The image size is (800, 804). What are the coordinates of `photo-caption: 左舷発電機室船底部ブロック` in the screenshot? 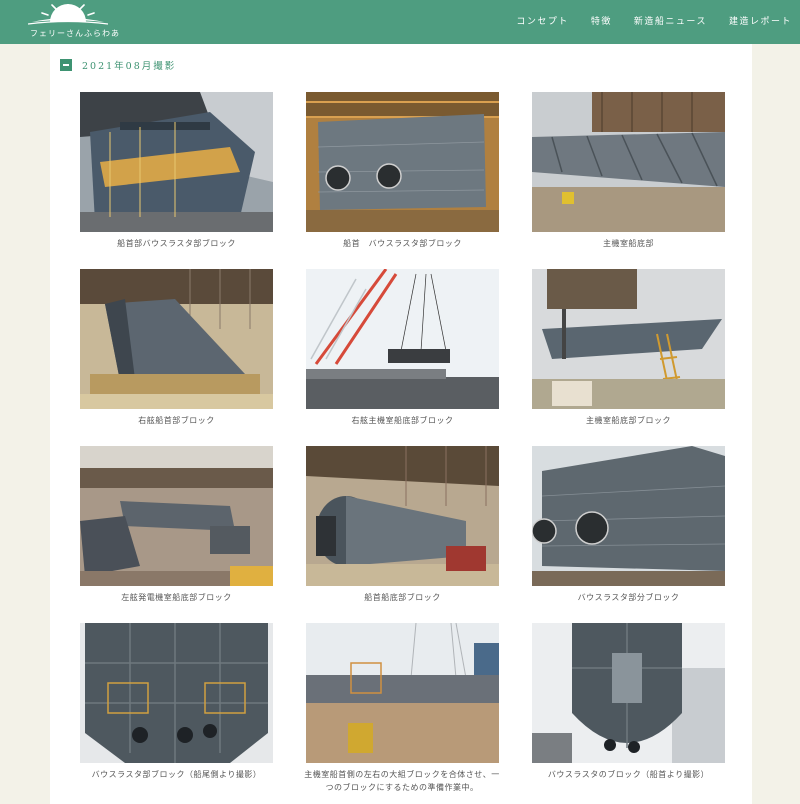 It's located at (176, 597).